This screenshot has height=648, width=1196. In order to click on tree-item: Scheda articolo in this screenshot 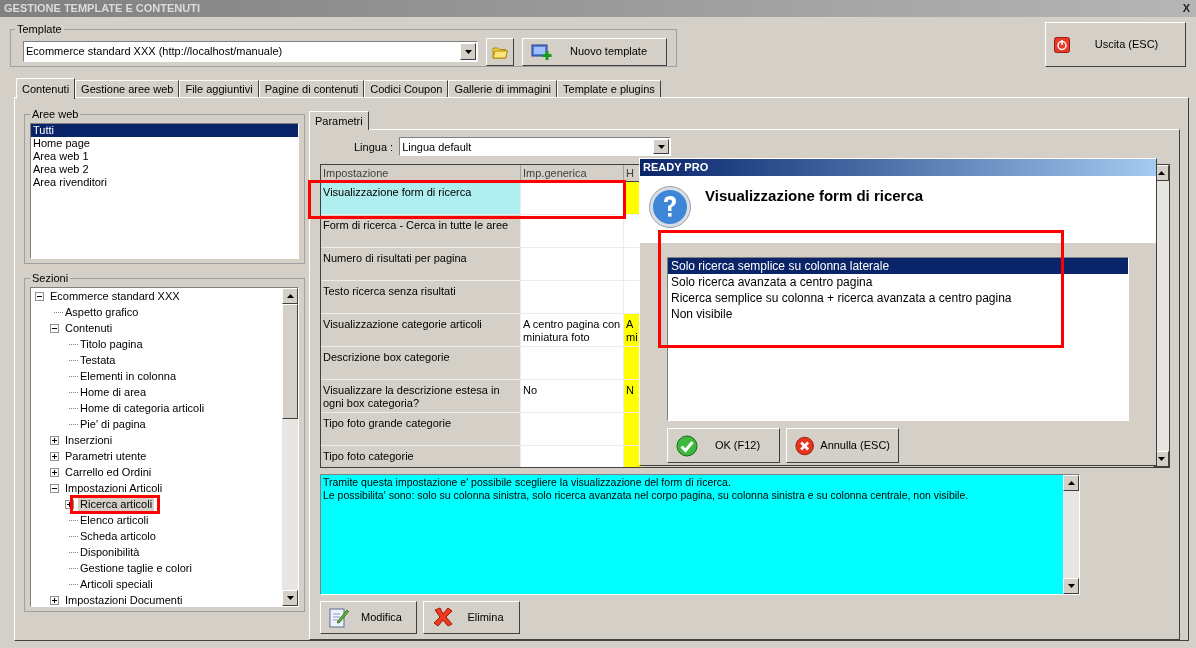, I will do `click(118, 536)`.